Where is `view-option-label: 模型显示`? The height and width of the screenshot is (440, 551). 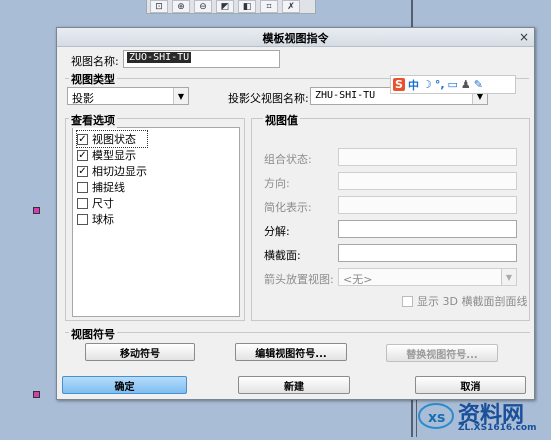
view-option-label: 模型显示 is located at coordinates (114, 155).